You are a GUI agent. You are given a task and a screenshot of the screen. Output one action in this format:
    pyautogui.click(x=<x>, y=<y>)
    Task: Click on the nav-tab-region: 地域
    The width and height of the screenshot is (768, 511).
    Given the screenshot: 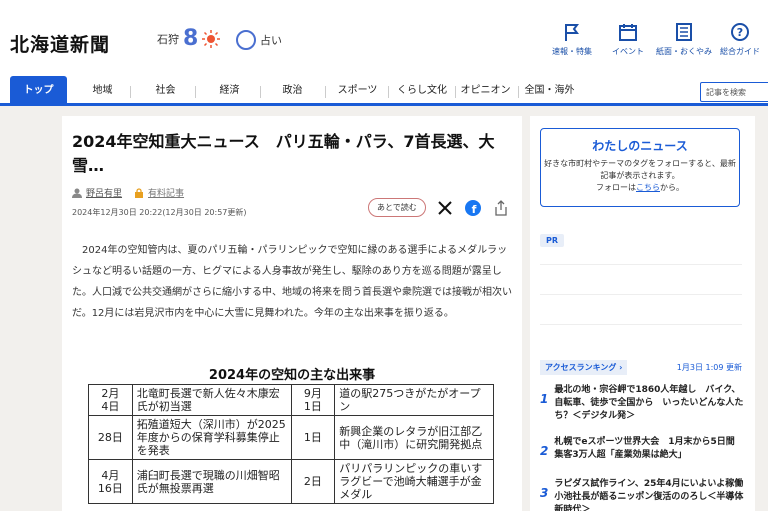 What is the action you would take?
    pyautogui.click(x=102, y=92)
    